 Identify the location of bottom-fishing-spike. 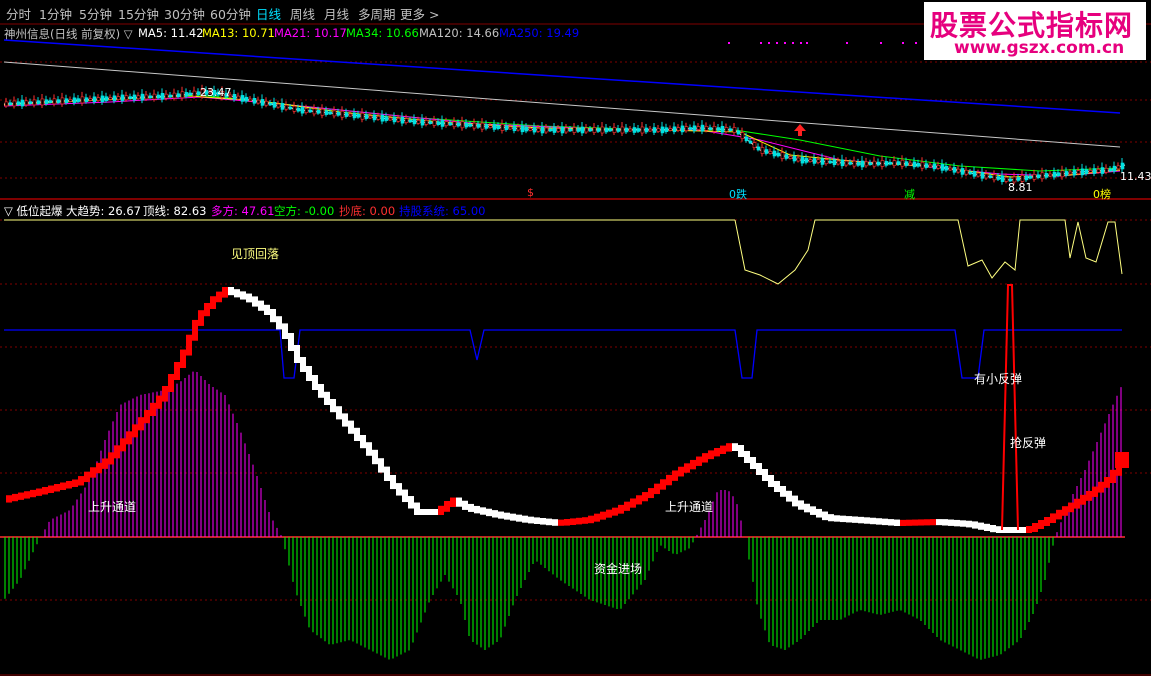
(1010, 407).